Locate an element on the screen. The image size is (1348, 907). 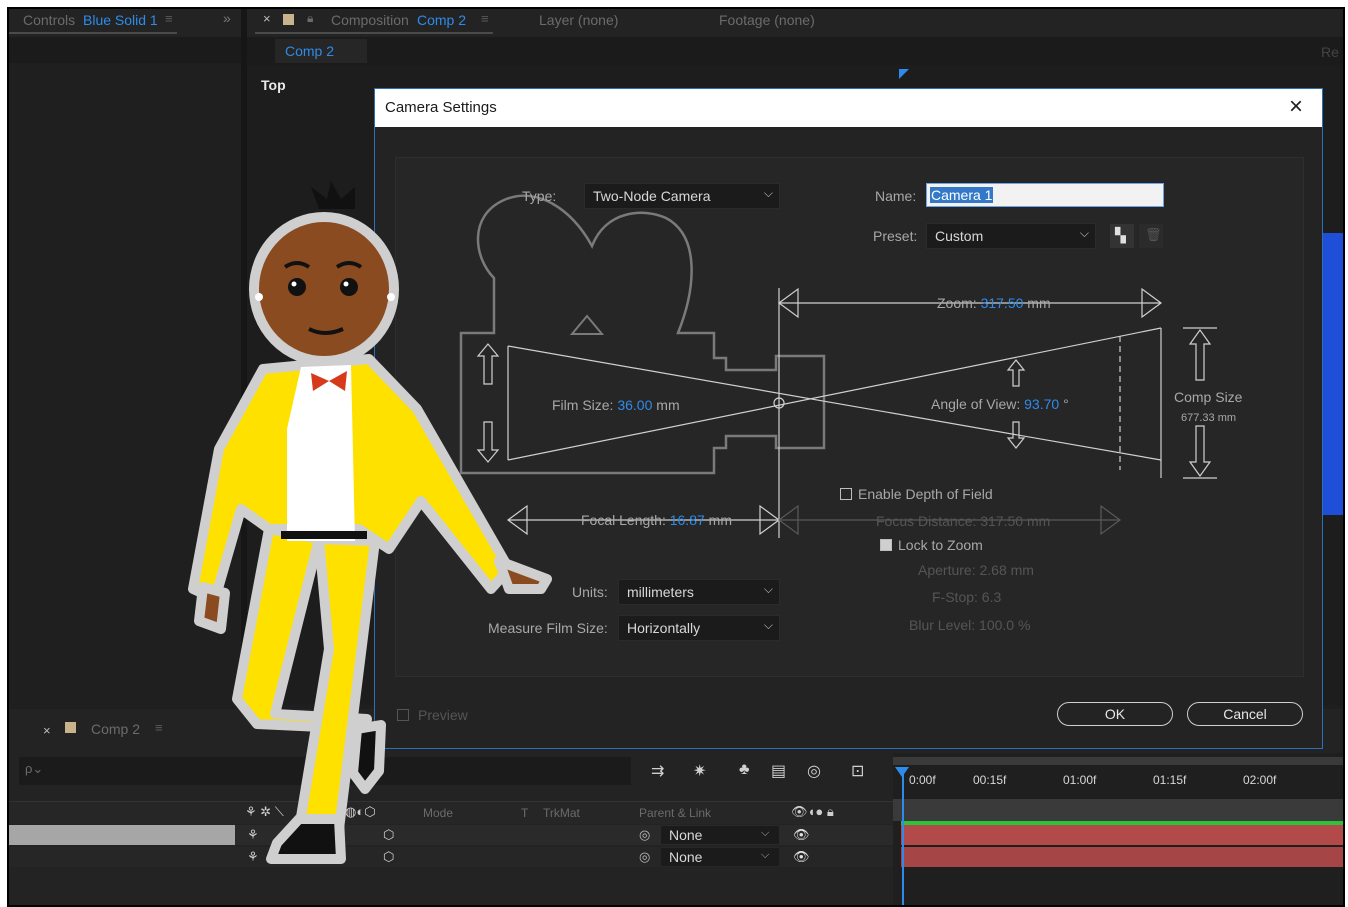
film-size-value: 36.00 is located at coordinates (634, 405).